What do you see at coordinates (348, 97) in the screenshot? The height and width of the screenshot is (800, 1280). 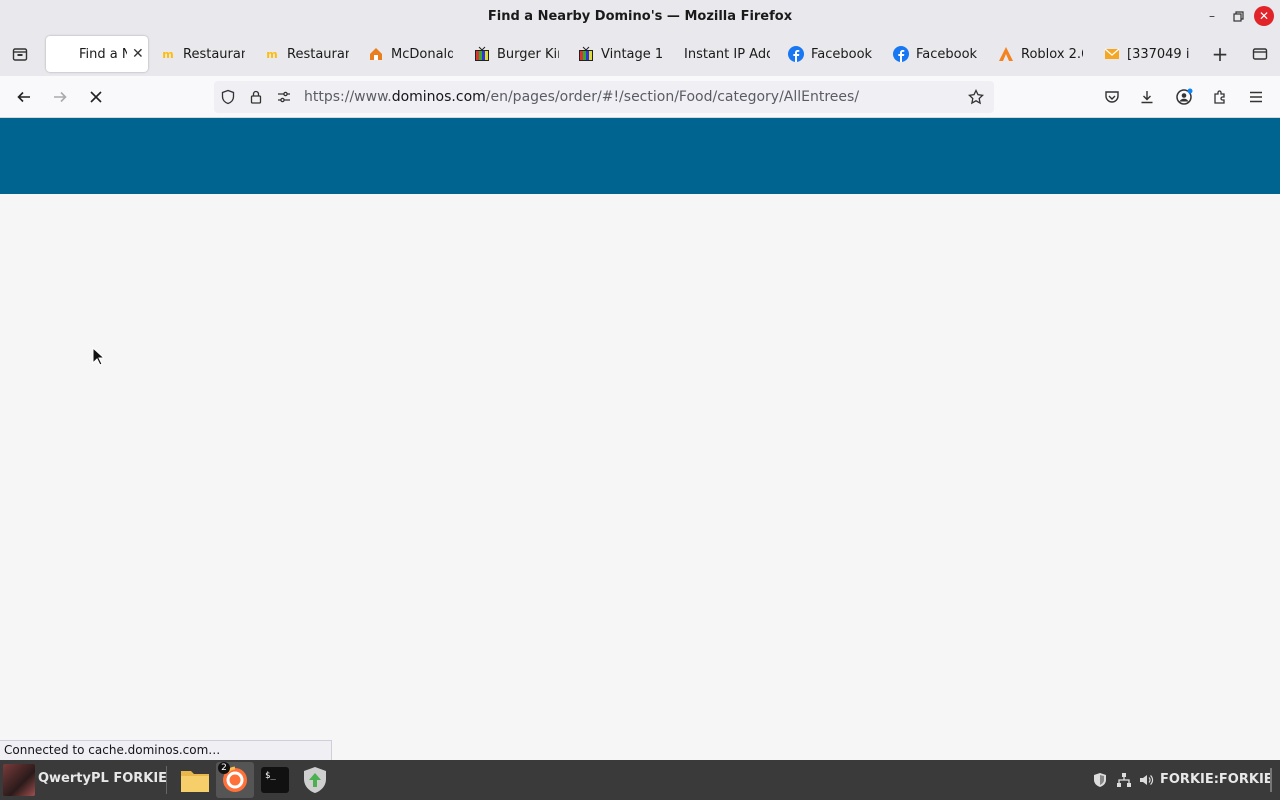 I see `url-prefix: https://www.` at bounding box center [348, 97].